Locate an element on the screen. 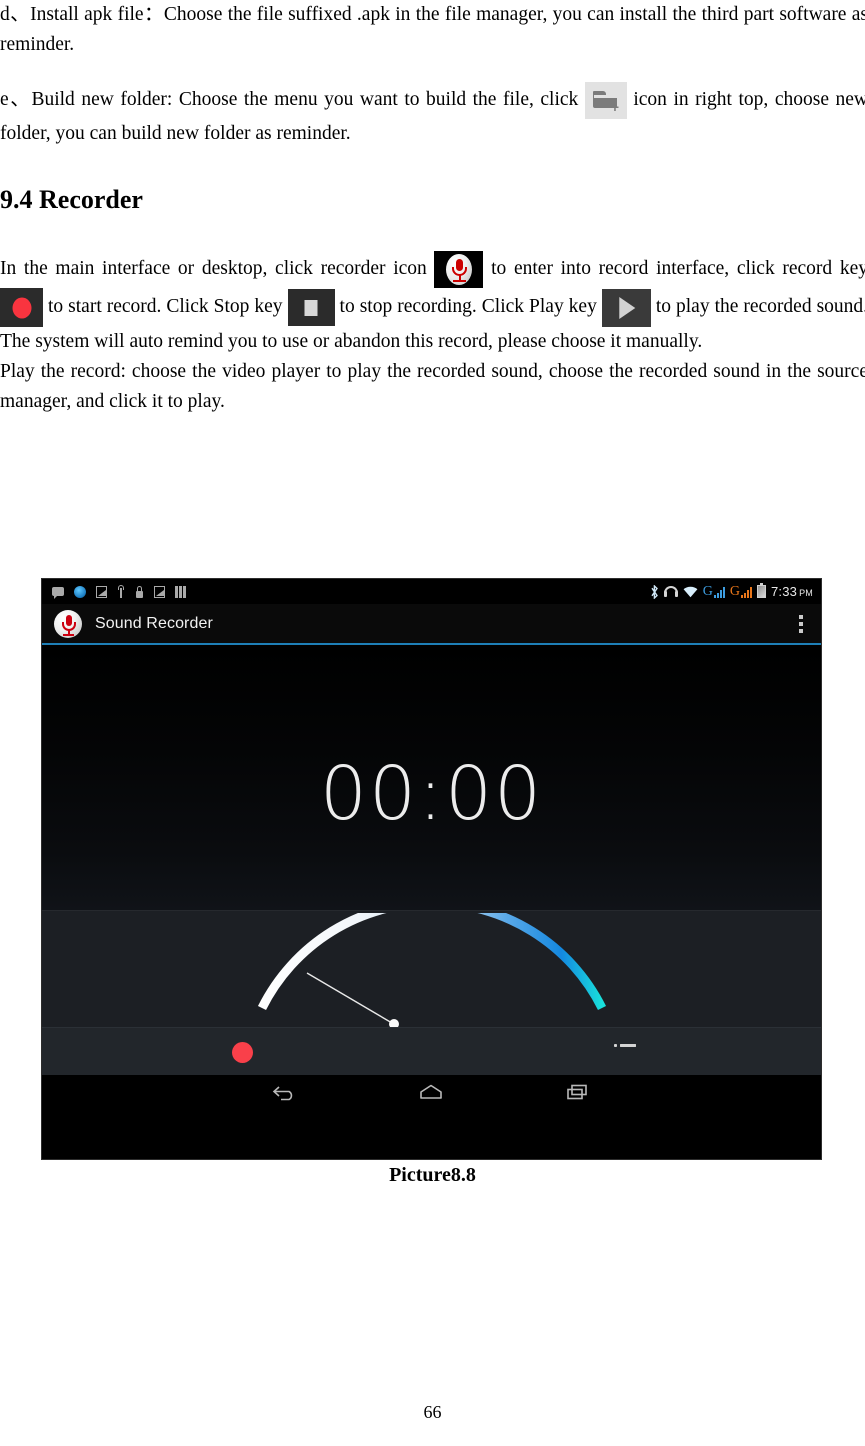 Image resolution: width=865 pixels, height=1446 pixels. headset-icon is located at coordinates (670, 591).